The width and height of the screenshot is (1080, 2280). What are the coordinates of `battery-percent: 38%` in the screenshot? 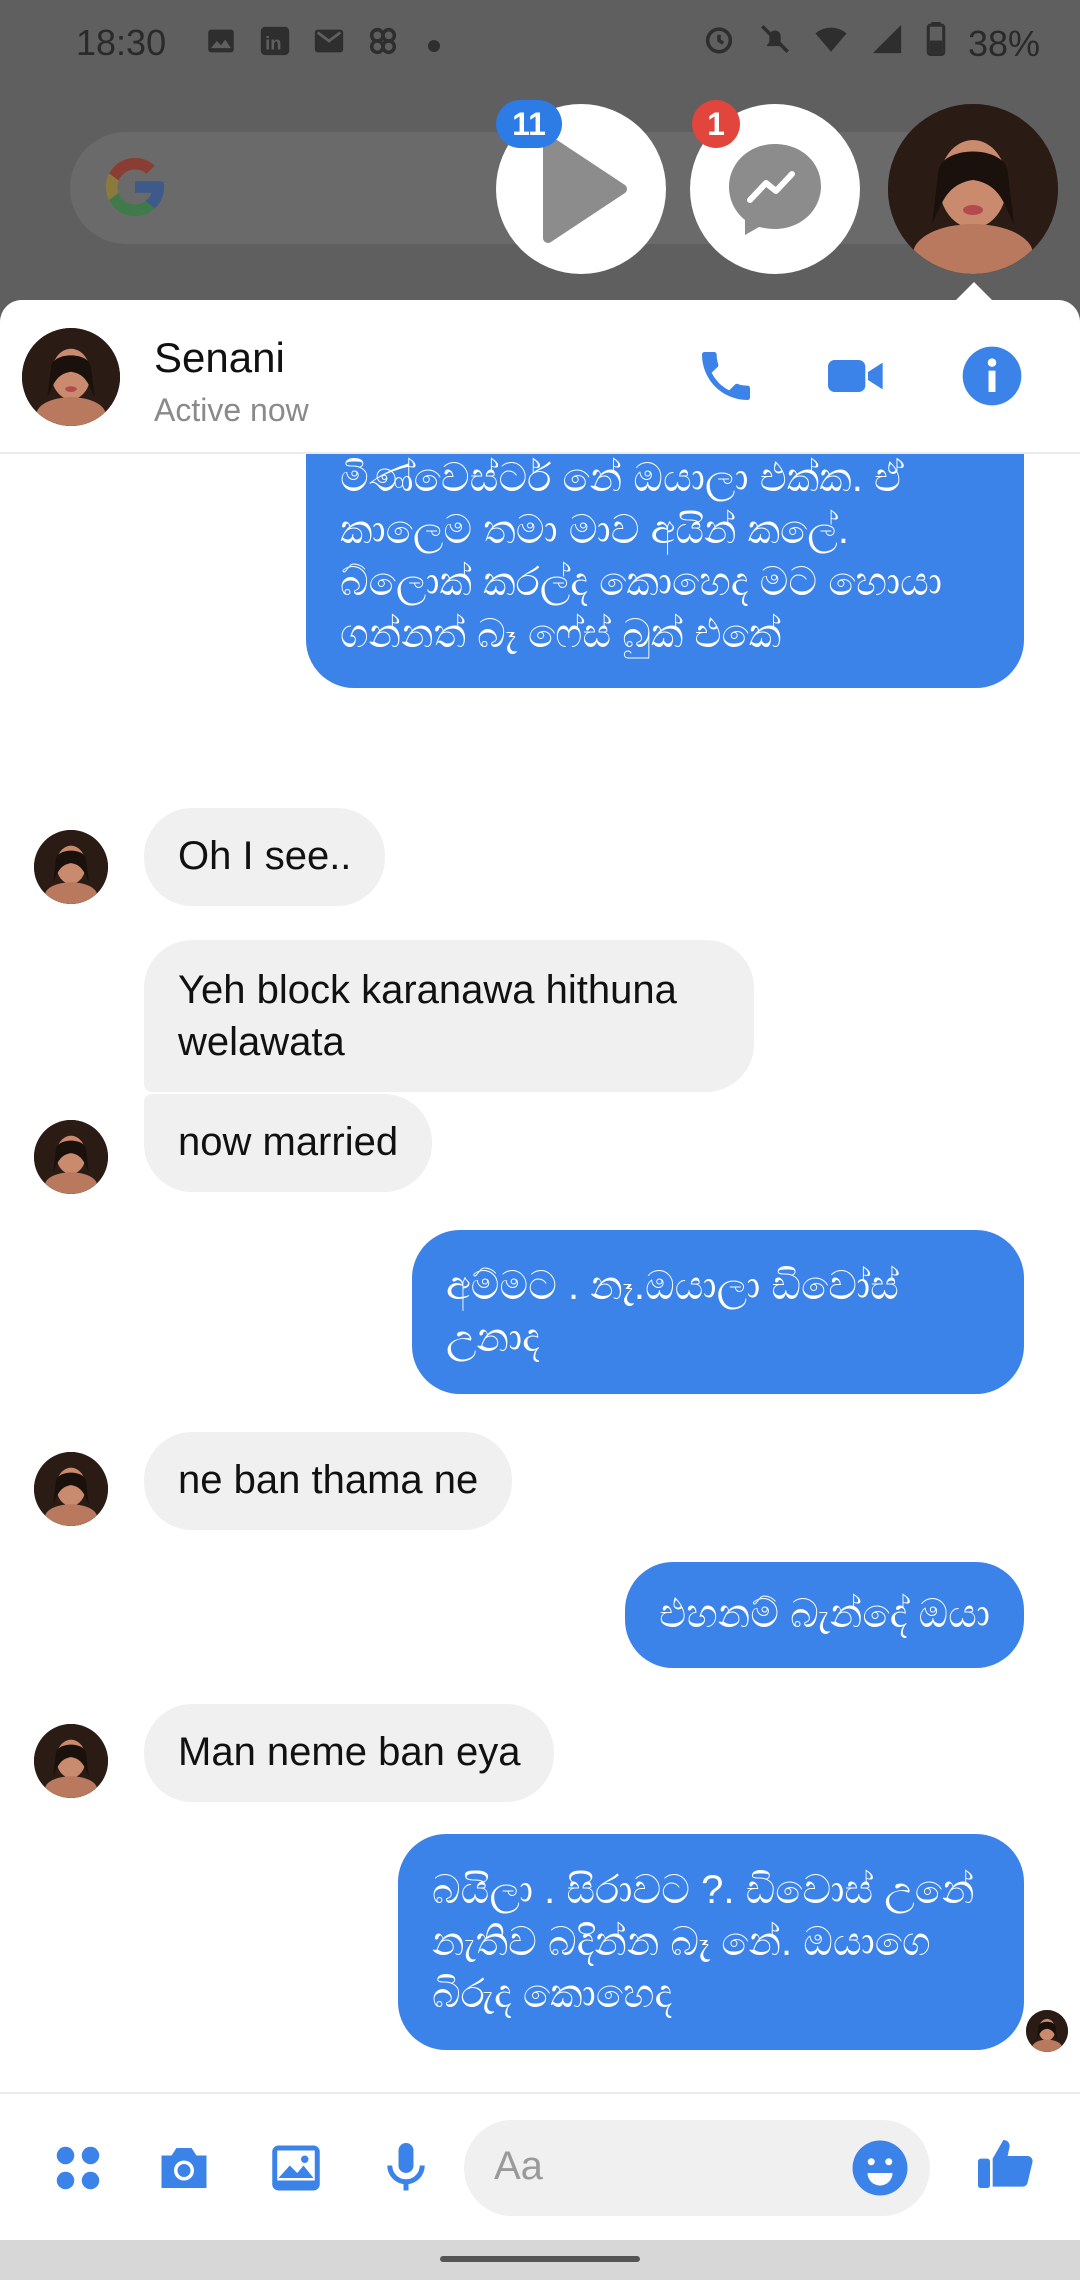 It's located at (1003, 43).